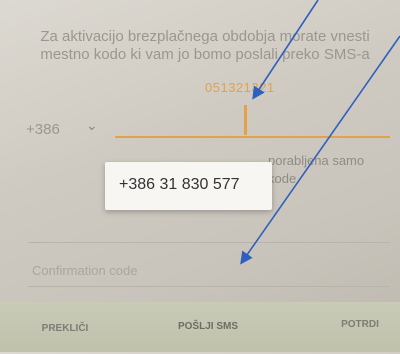 The width and height of the screenshot is (400, 354). I want to click on button-bar: PREKLIČI POŠLJI SMS POTRDI, so click(200, 327).